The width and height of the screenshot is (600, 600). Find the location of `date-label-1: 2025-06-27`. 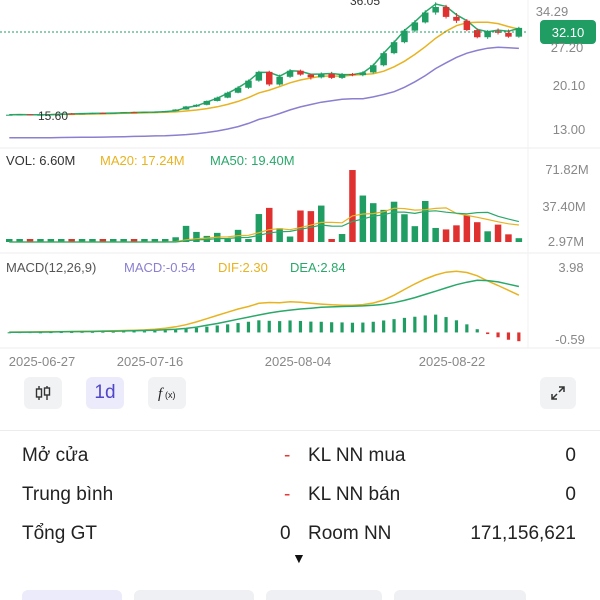

date-label-1: 2025-06-27 is located at coordinates (42, 361).